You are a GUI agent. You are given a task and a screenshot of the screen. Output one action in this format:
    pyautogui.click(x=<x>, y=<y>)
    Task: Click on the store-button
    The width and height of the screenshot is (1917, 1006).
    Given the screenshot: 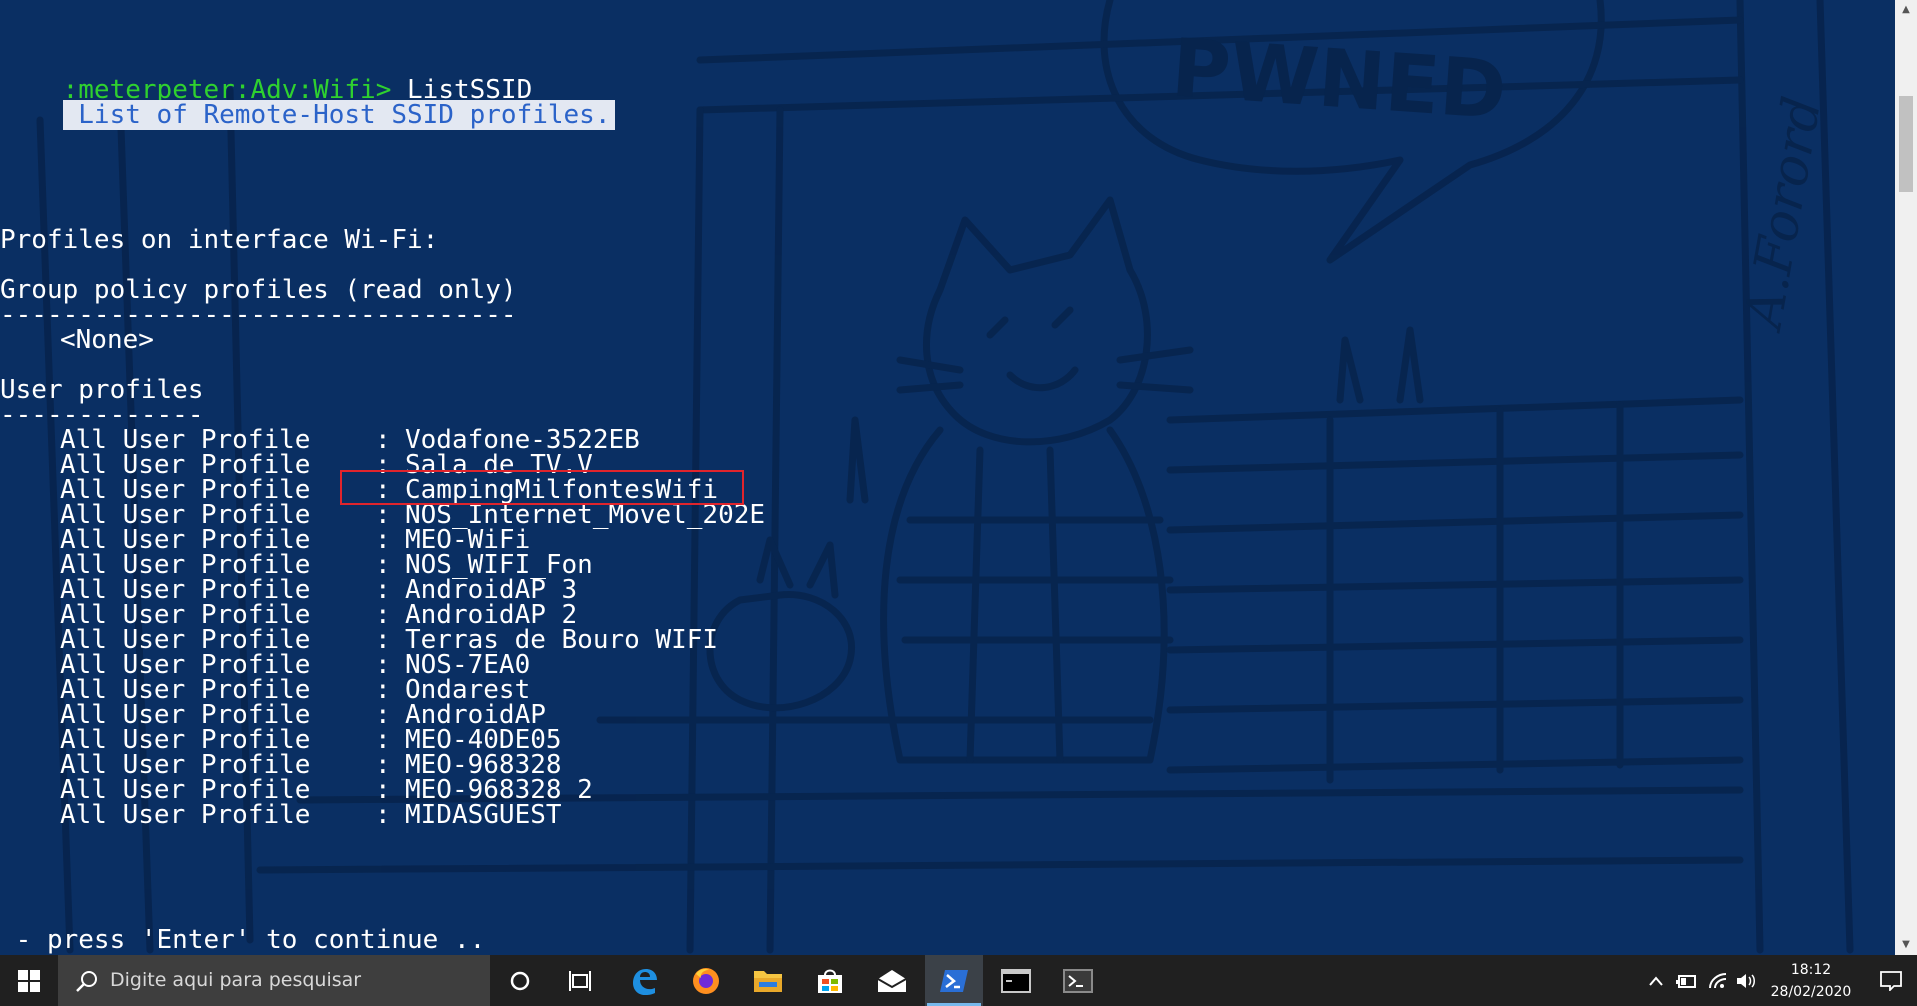 What is the action you would take?
    pyautogui.click(x=830, y=980)
    